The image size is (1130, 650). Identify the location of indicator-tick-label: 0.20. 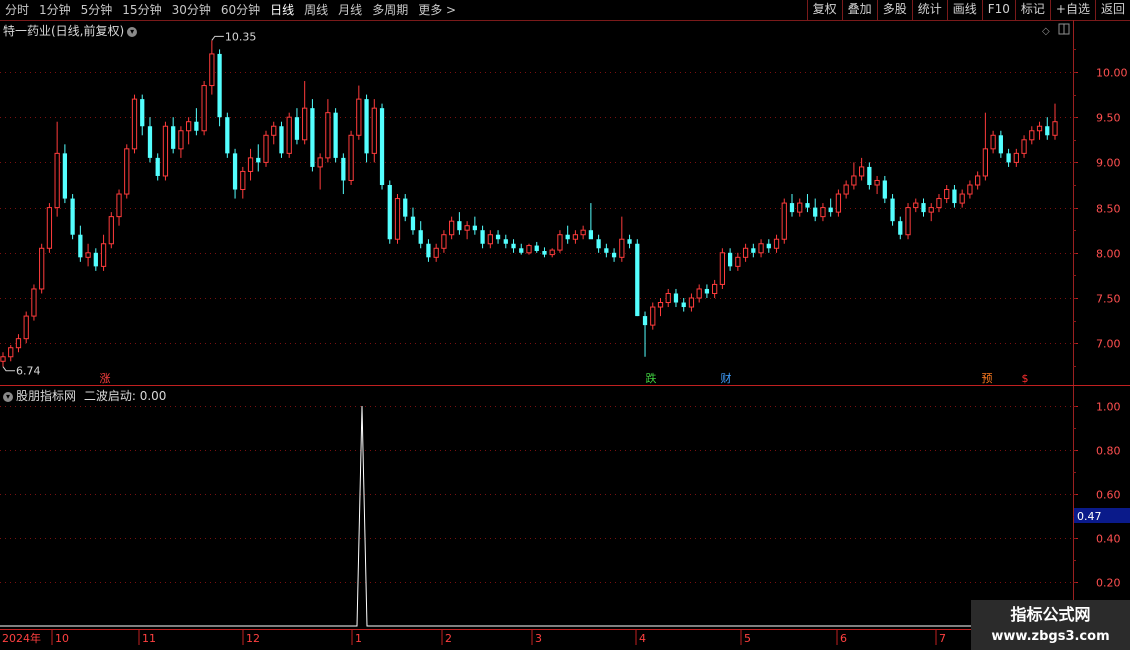
(1108, 583).